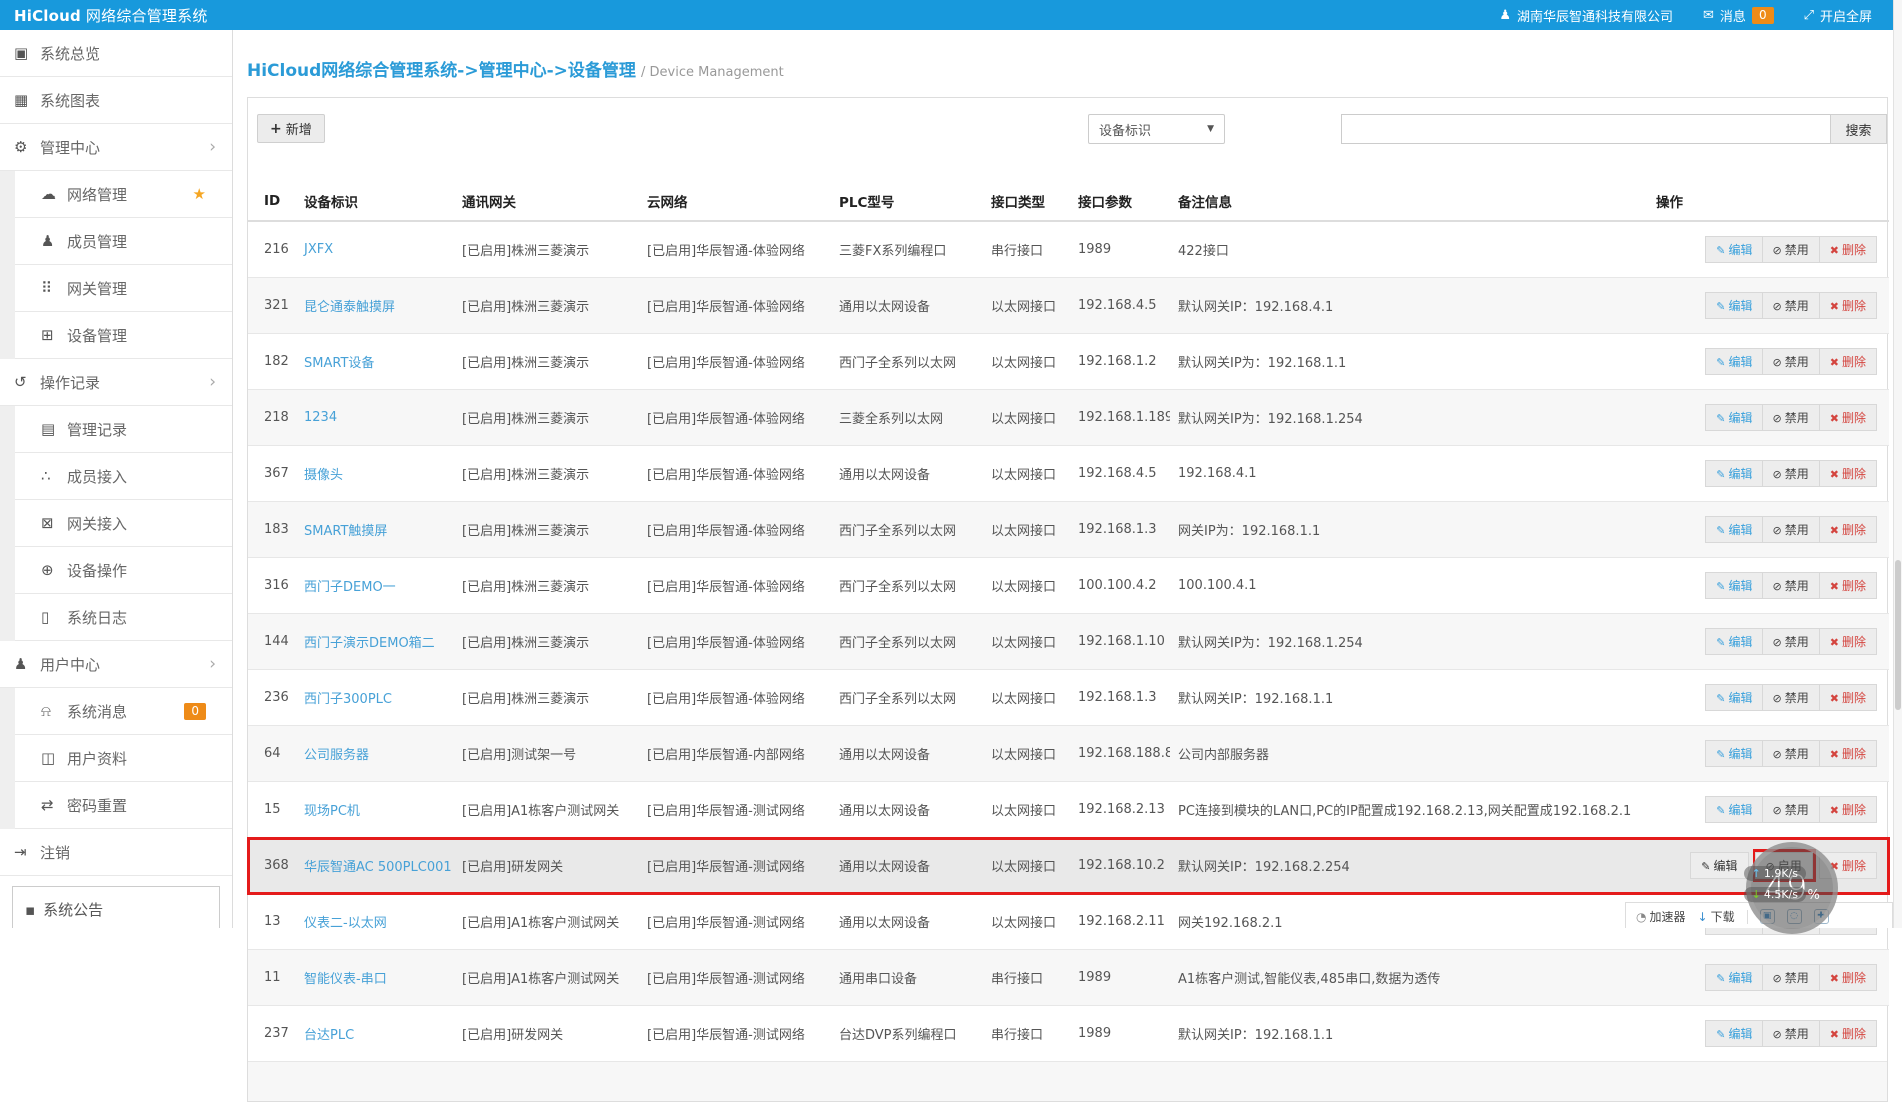 The width and height of the screenshot is (1902, 1102). What do you see at coordinates (1777, 754) in the screenshot?
I see `ban-icon: ⊘` at bounding box center [1777, 754].